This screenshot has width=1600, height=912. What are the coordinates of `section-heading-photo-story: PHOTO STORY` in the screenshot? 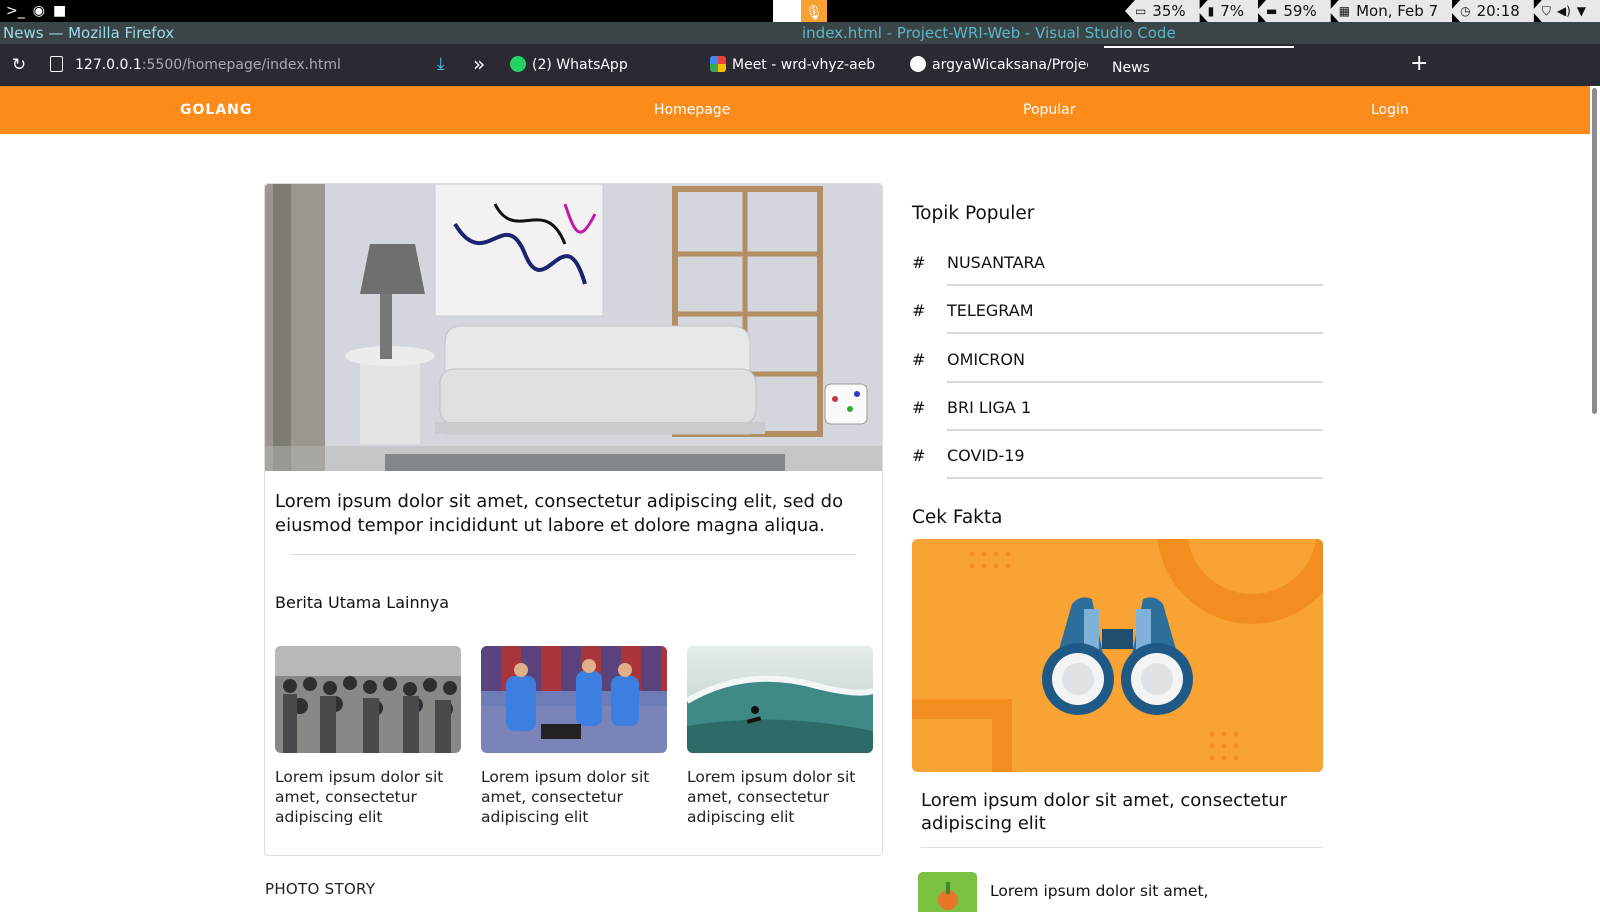 It's located at (320, 889).